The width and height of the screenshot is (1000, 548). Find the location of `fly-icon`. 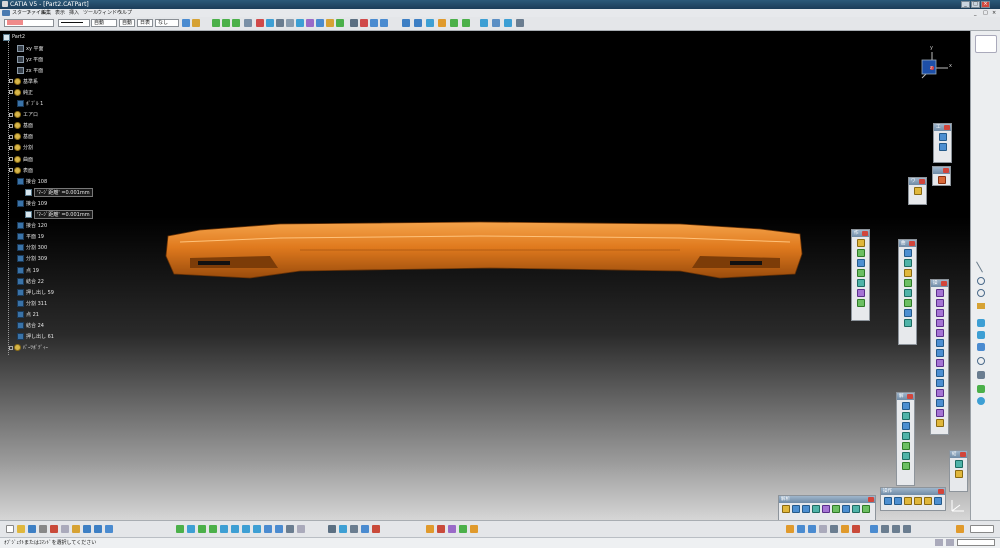

fly-icon is located at coordinates (180, 529).